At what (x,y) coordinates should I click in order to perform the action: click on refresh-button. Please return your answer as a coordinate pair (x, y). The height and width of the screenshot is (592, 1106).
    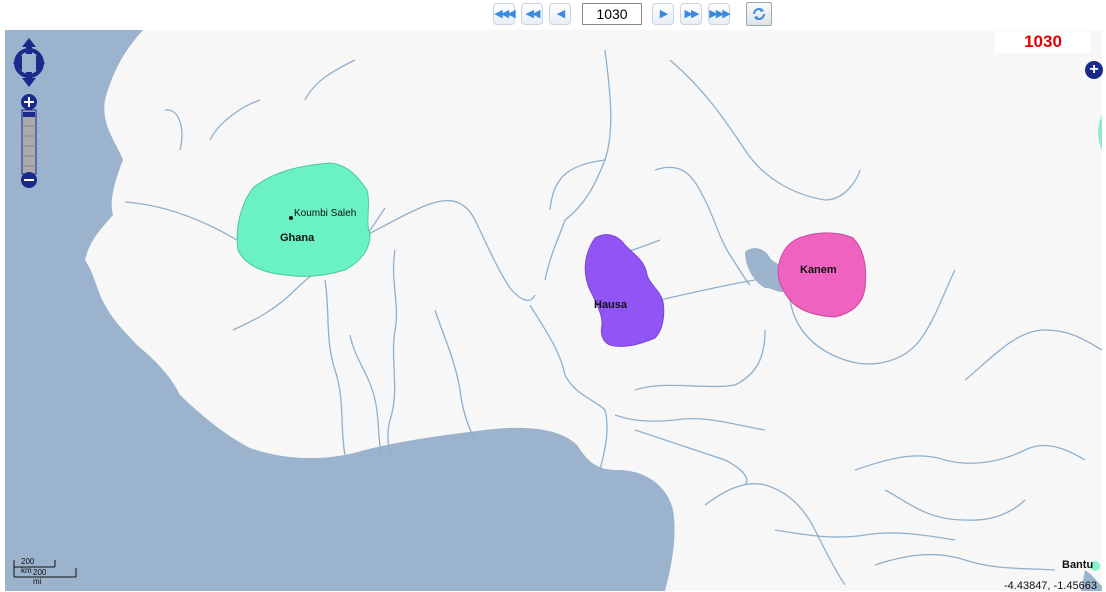
    Looking at the image, I should click on (759, 14).